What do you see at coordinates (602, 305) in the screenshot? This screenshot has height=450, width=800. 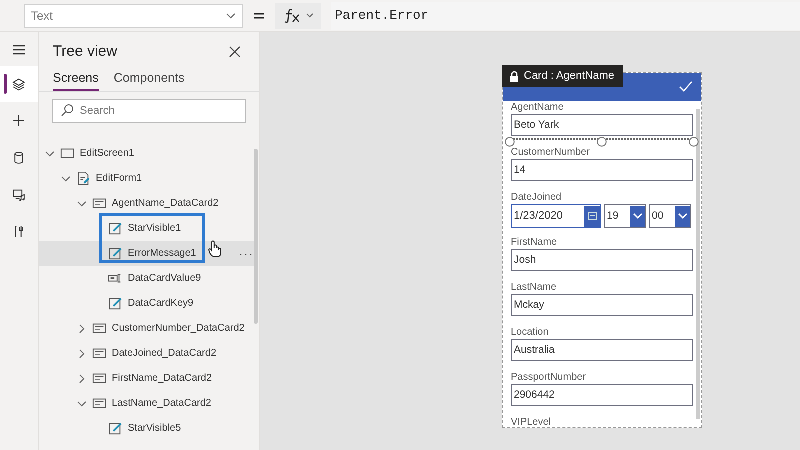 I see `text-input: Mckay` at bounding box center [602, 305].